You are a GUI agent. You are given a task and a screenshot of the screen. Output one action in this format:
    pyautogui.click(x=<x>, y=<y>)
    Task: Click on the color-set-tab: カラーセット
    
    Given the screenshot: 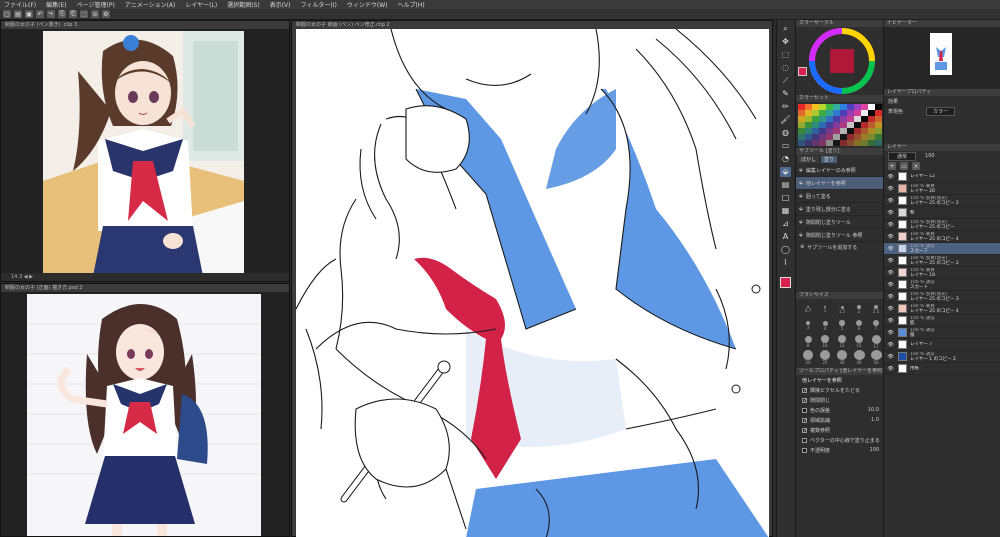 What is the action you would take?
    pyautogui.click(x=839, y=98)
    